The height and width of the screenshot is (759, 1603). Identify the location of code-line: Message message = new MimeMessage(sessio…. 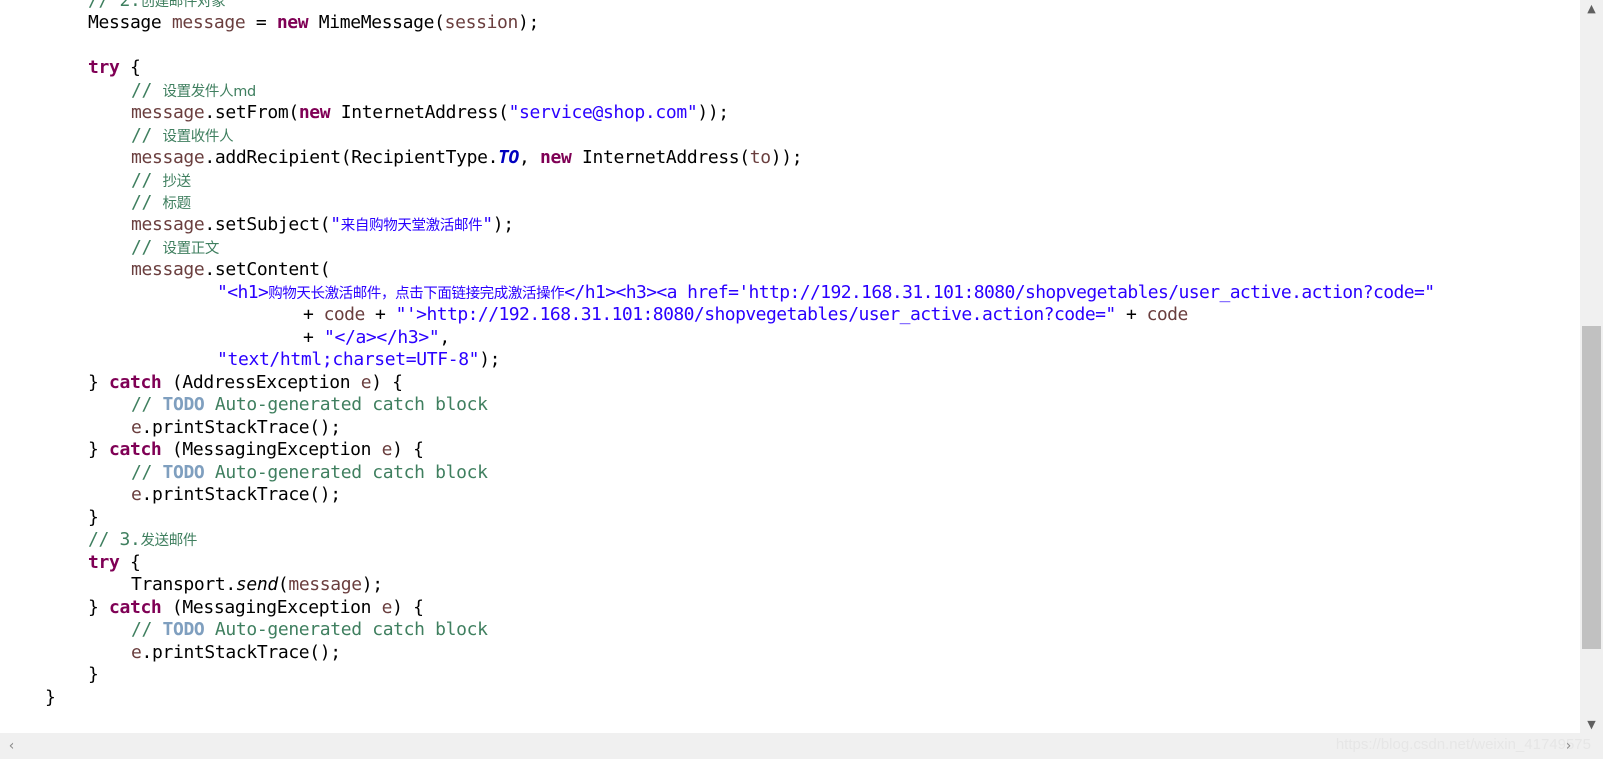
(313, 22).